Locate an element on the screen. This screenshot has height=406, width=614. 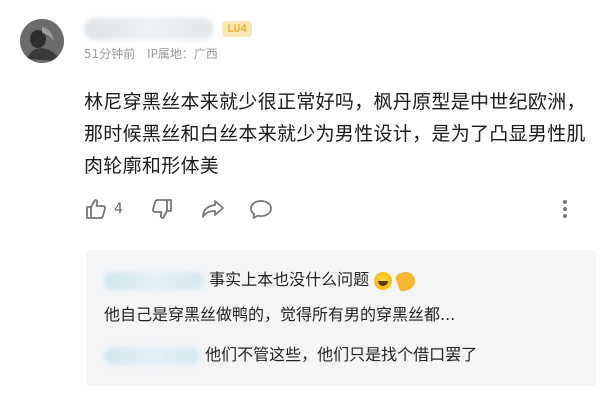
share-button is located at coordinates (213, 209).